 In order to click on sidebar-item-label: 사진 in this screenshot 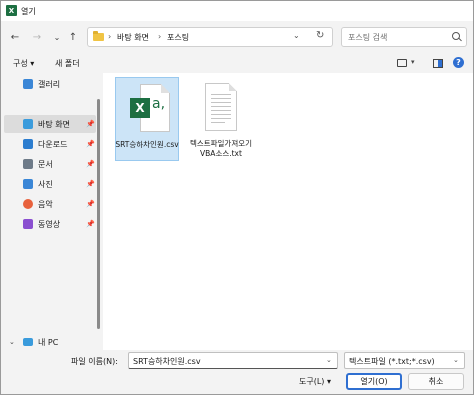, I will do `click(45, 184)`.